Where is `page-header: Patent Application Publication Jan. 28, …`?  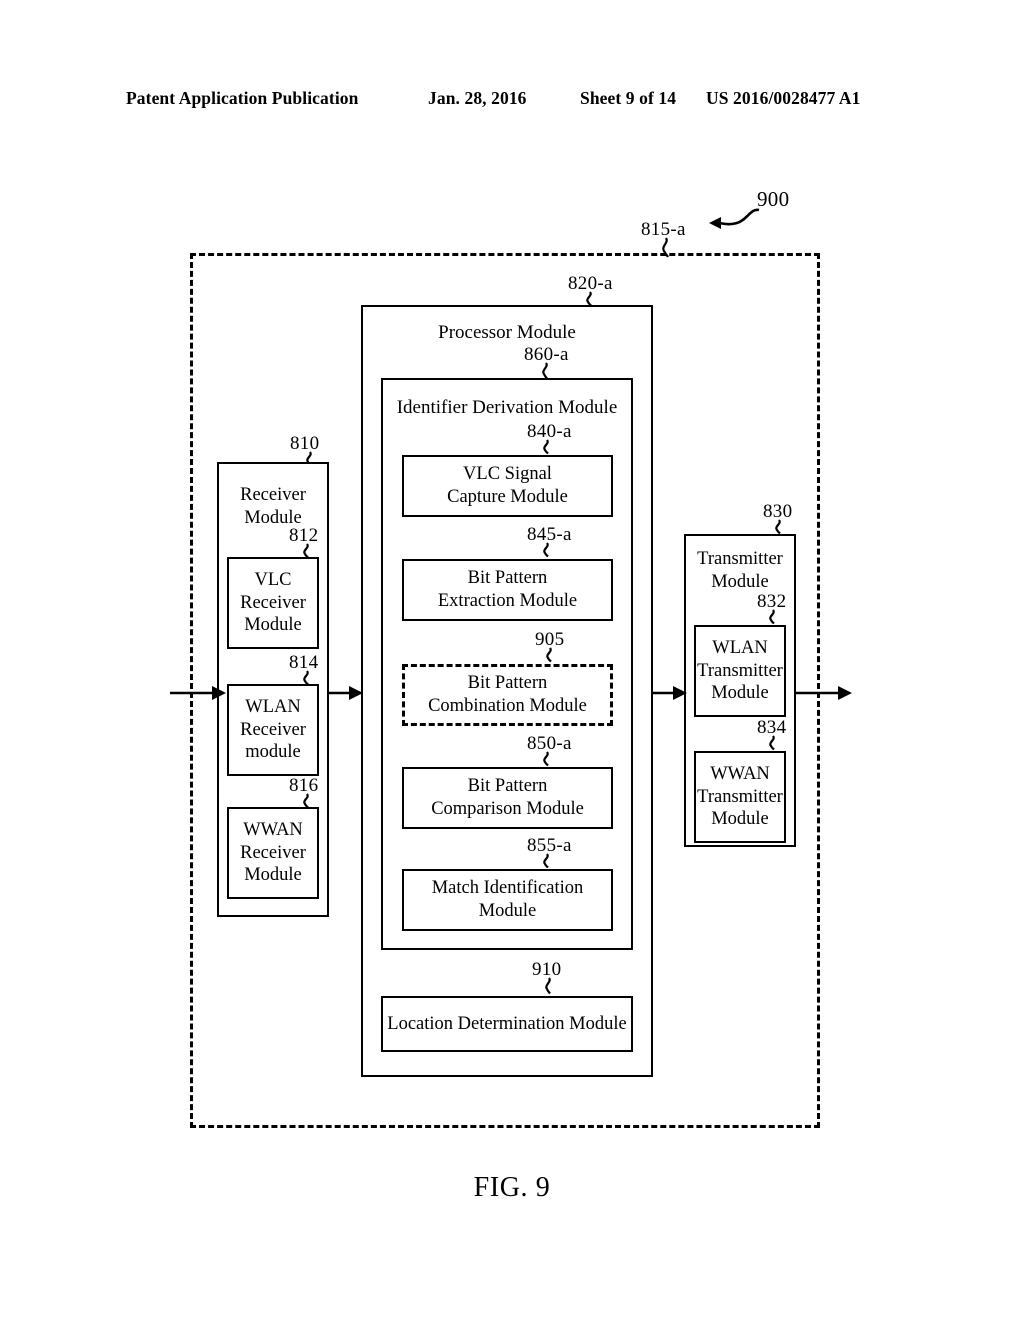
page-header: Patent Application Publication Jan. 28, … is located at coordinates (512, 101).